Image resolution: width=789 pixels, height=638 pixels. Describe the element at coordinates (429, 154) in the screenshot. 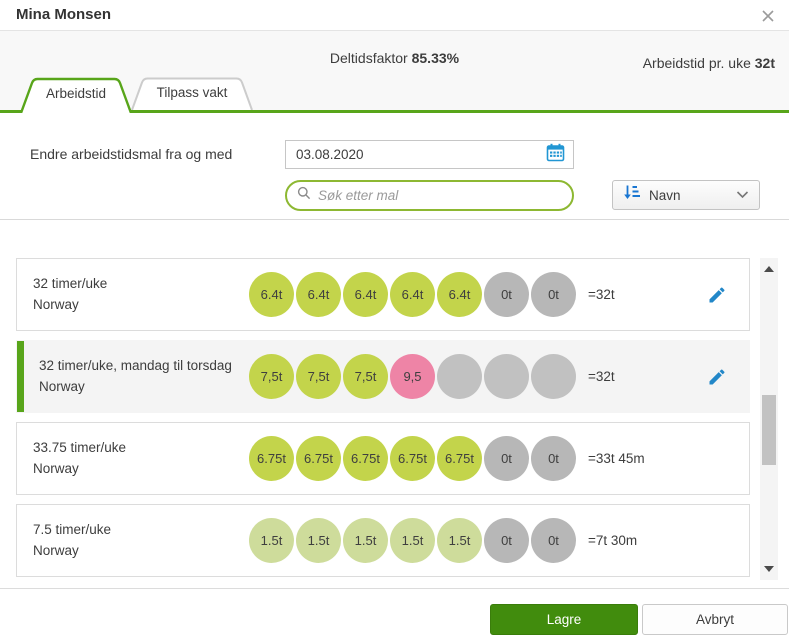

I see `date-input: 03.08.2020` at that location.